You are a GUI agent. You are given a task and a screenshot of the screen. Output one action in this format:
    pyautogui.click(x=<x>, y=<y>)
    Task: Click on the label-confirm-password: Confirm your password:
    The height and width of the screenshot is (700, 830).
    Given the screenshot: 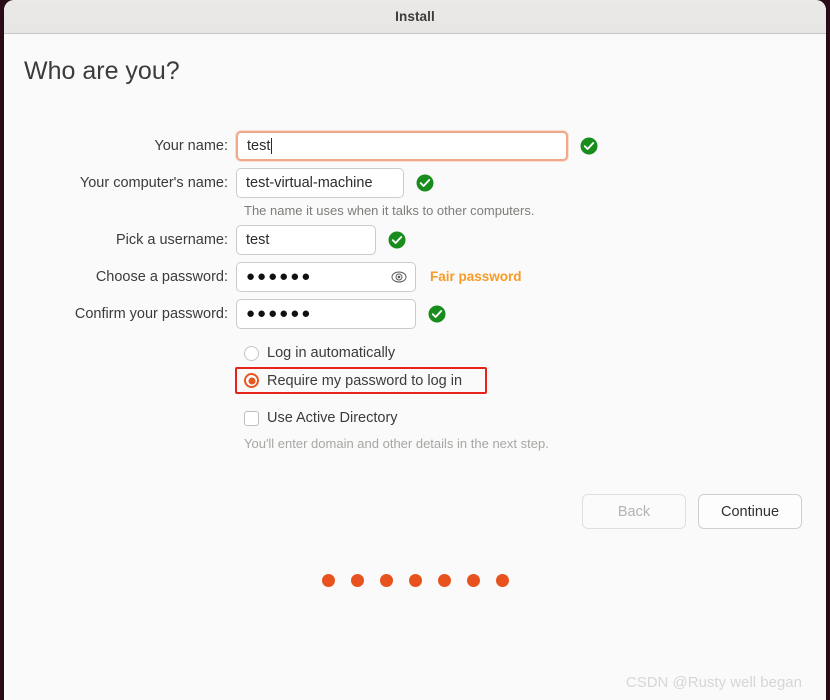 What is the action you would take?
    pyautogui.click(x=151, y=313)
    